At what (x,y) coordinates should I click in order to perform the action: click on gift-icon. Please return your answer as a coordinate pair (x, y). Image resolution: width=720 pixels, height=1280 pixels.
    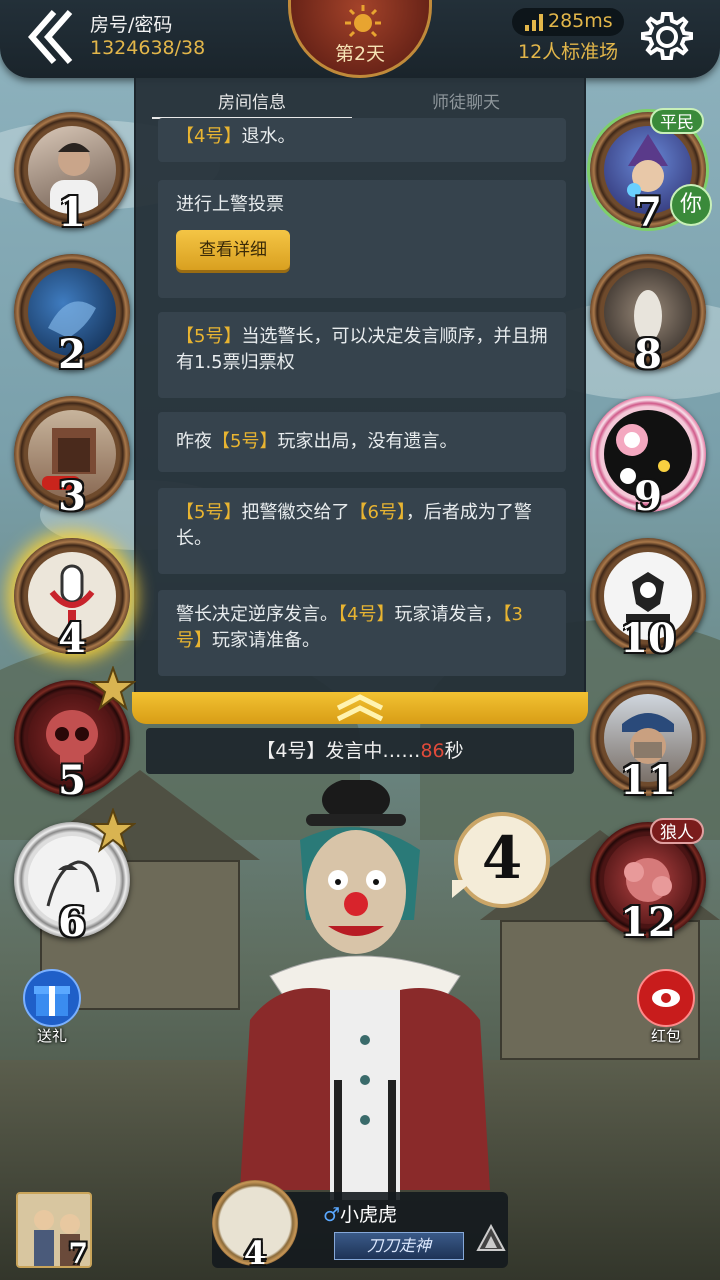
    Looking at the image, I should click on (52, 998).